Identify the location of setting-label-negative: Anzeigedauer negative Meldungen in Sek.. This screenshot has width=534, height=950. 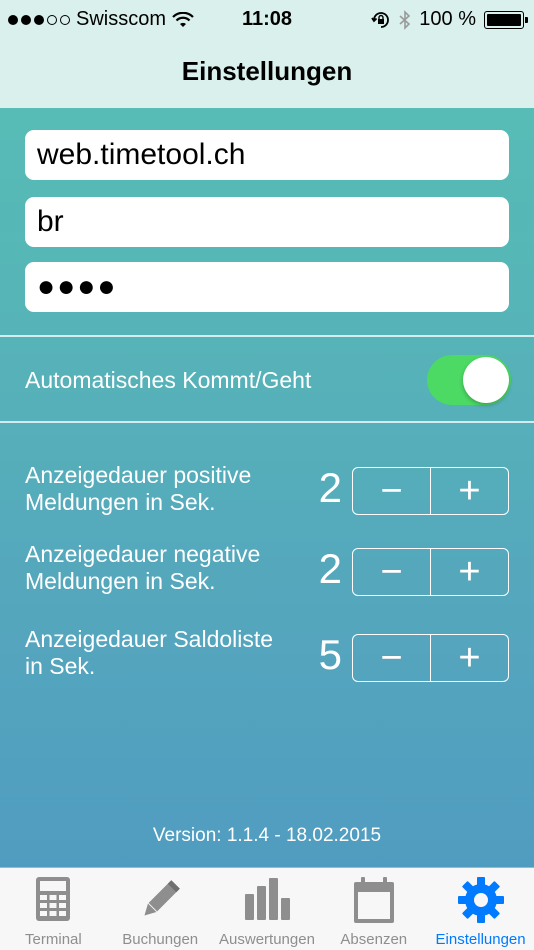
(142, 568).